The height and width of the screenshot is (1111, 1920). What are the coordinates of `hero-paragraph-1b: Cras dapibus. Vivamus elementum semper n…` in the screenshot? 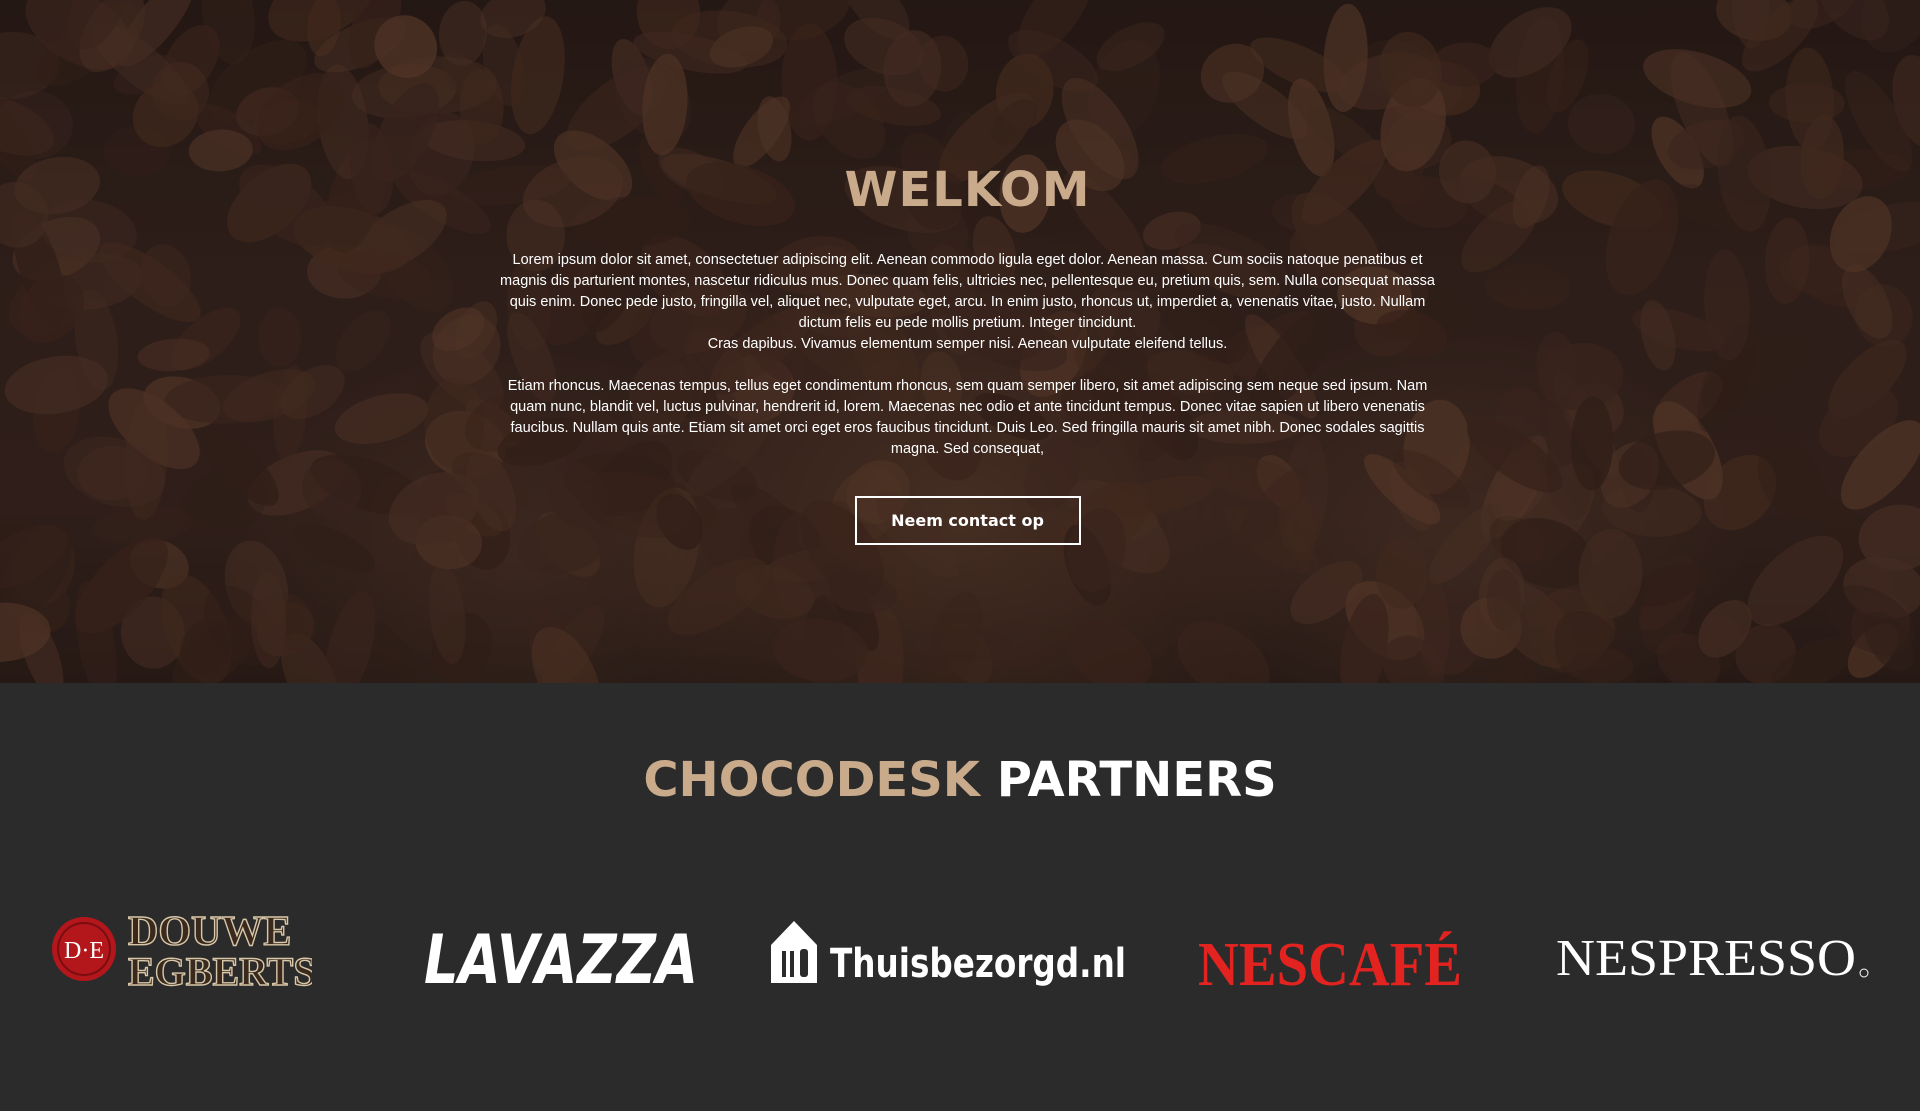 It's located at (967, 344).